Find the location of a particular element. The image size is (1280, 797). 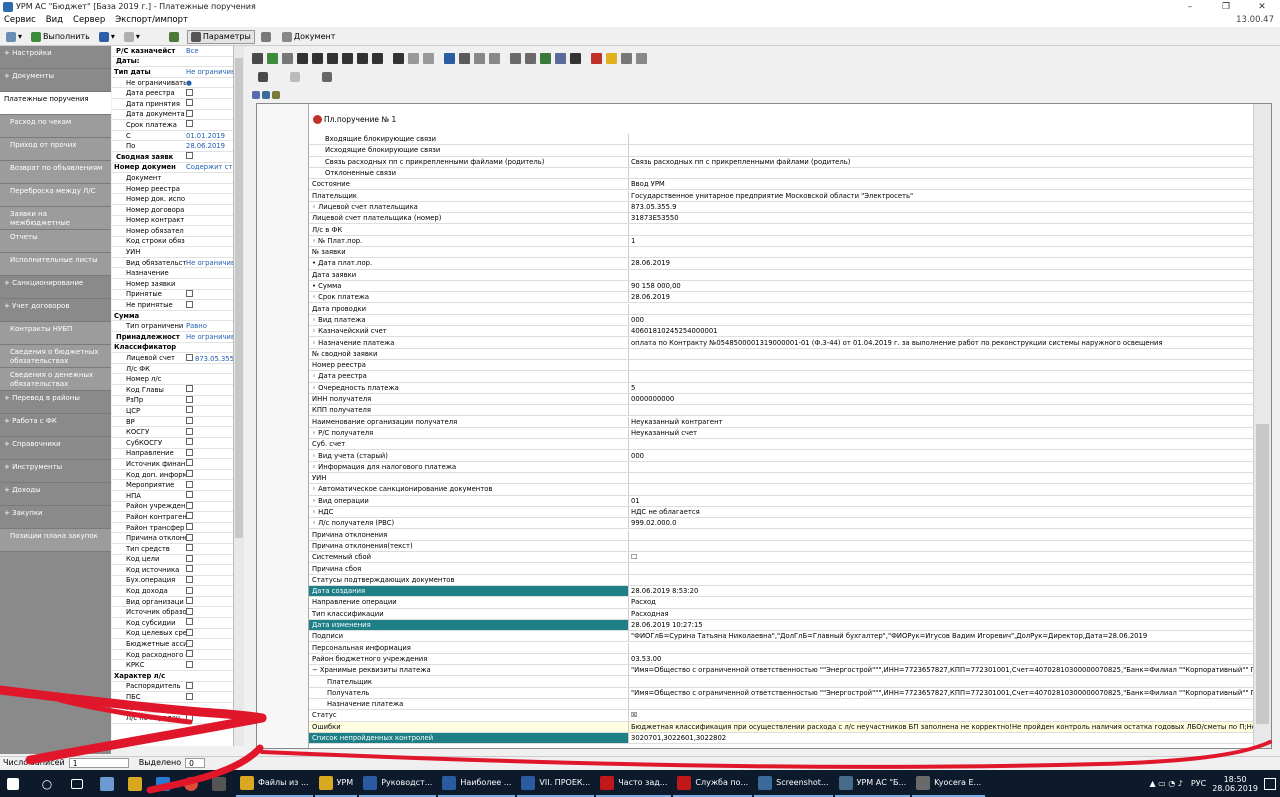

property-row: ◦ Р/С получателя Неуказанный счет is located at coordinates (781, 433).